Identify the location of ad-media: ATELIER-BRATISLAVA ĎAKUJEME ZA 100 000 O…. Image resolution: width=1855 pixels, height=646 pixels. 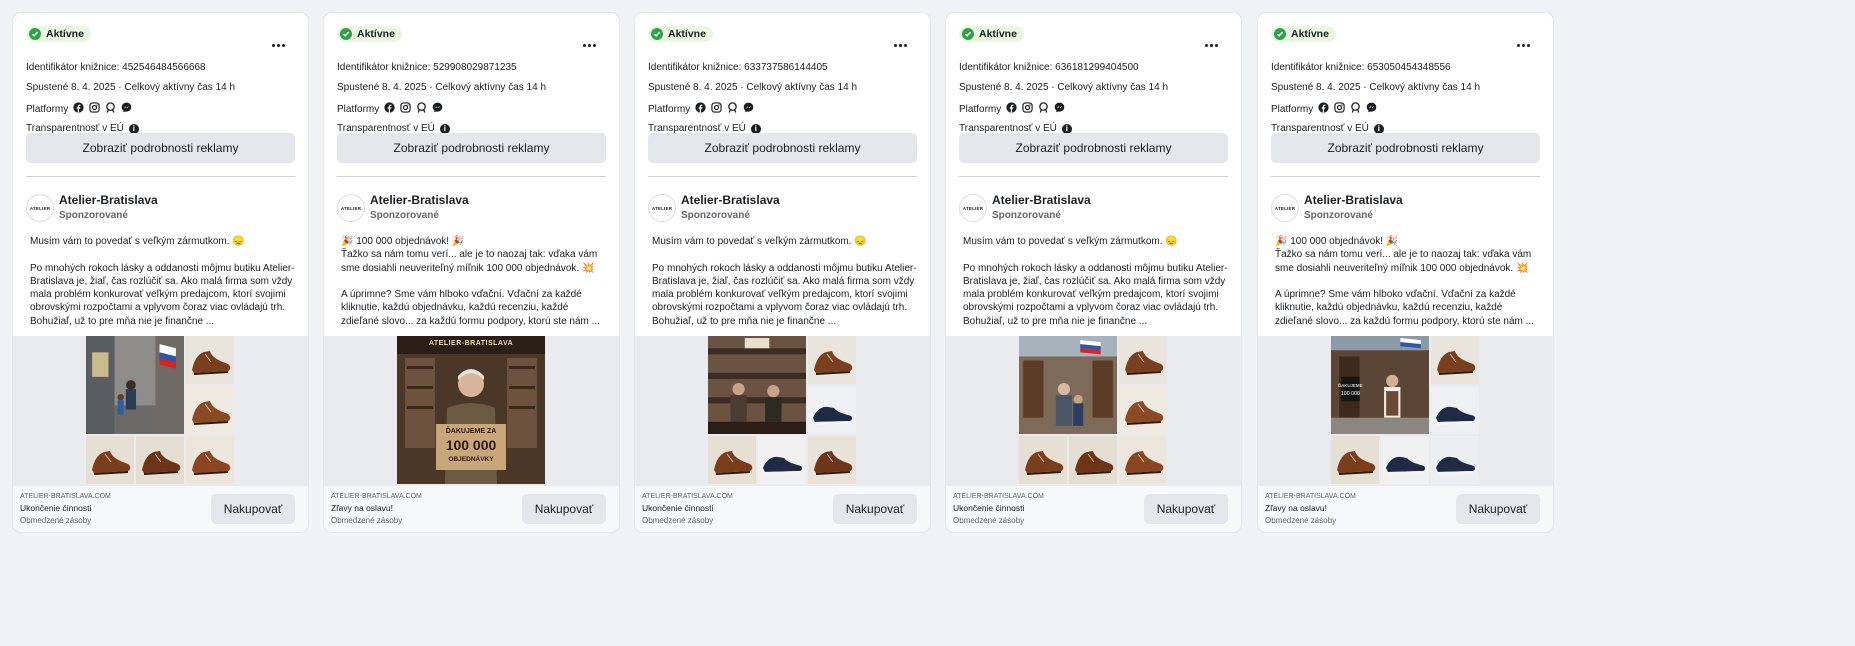
(471, 411).